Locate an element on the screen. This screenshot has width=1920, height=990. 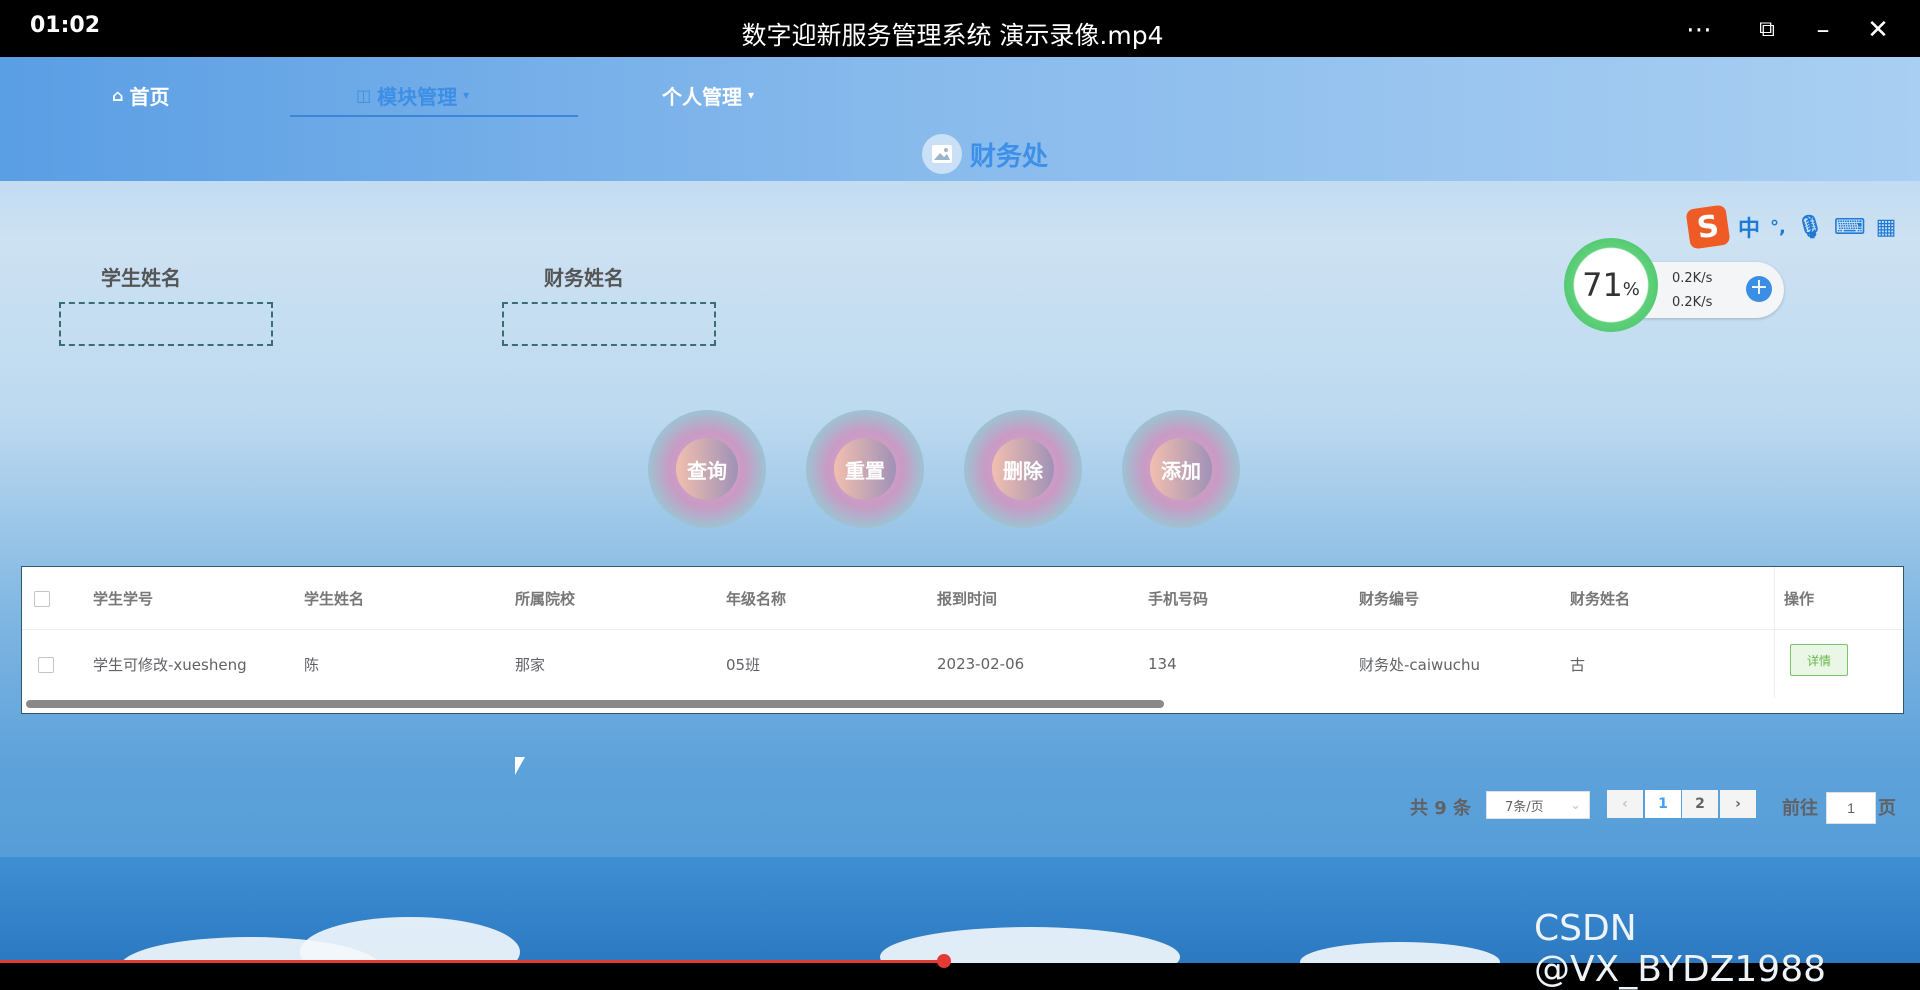
mouse-cursor-icon is located at coordinates (525, 766).